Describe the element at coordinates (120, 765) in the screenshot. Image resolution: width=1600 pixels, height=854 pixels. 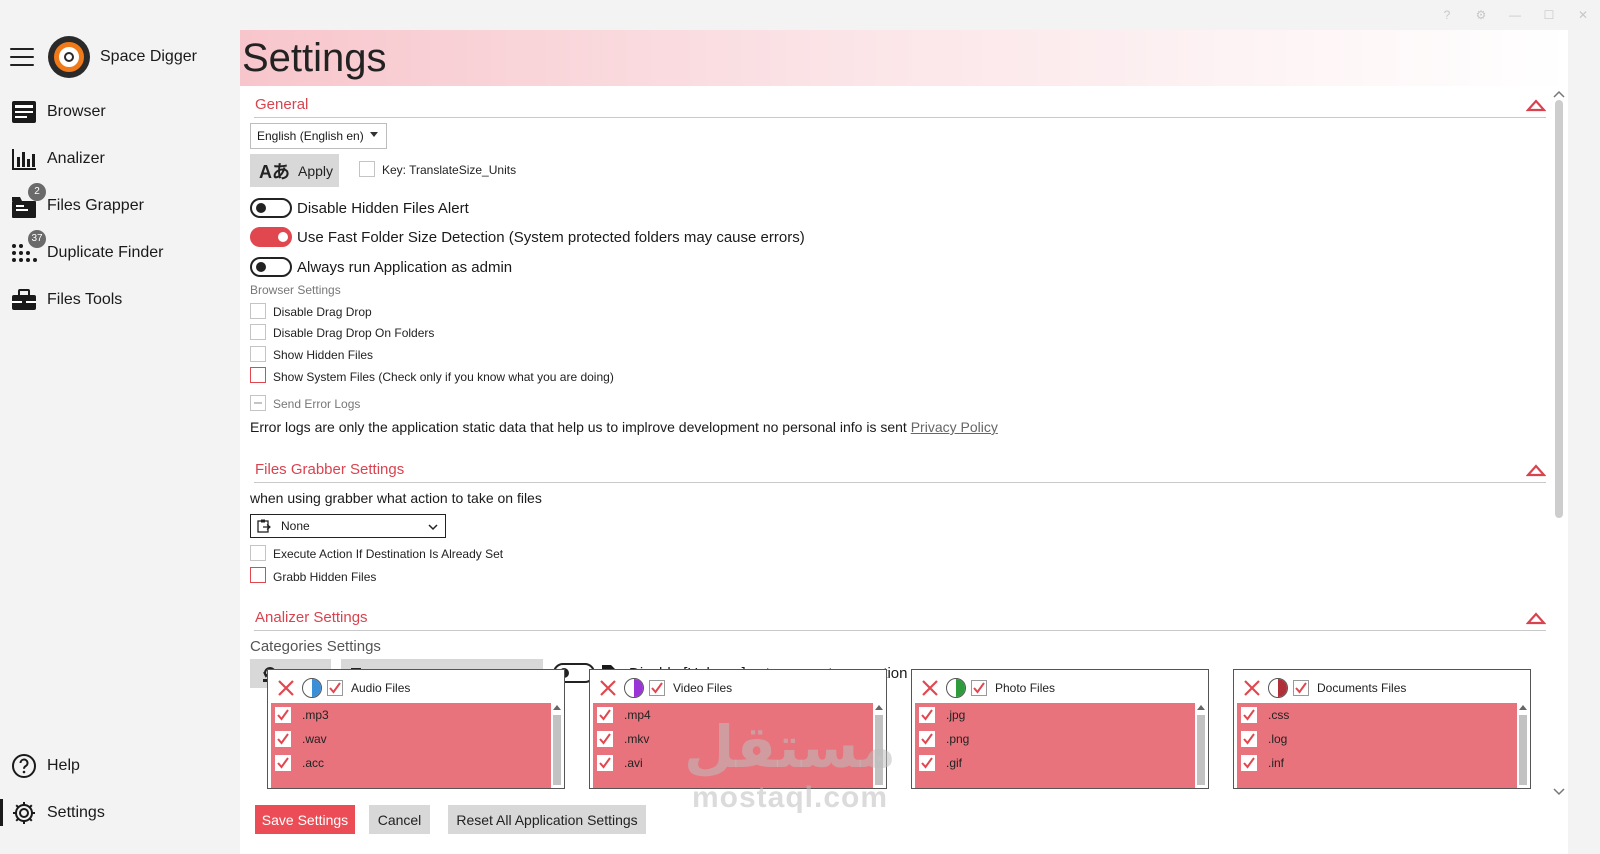
I see `sidebar-item-help: Help` at that location.